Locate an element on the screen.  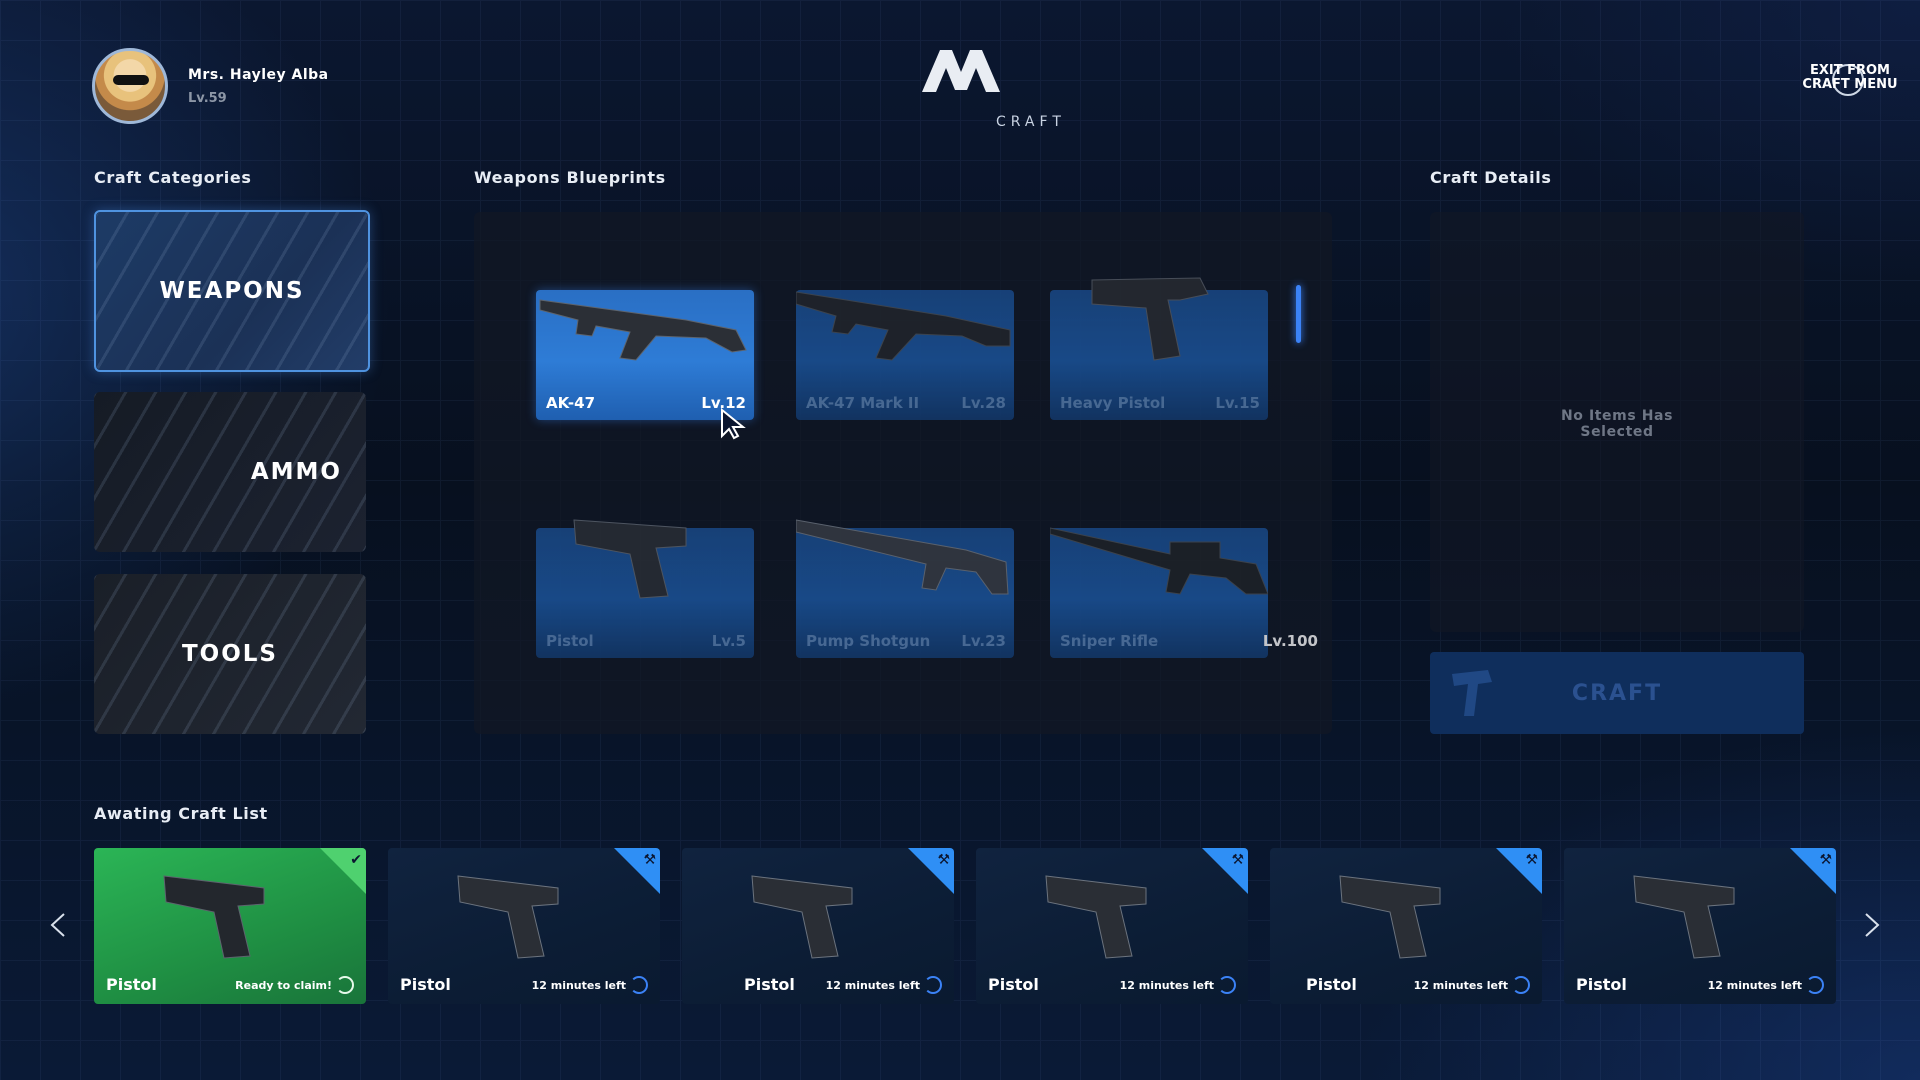
blueprint-level: Lv.23 is located at coordinates (983, 641).